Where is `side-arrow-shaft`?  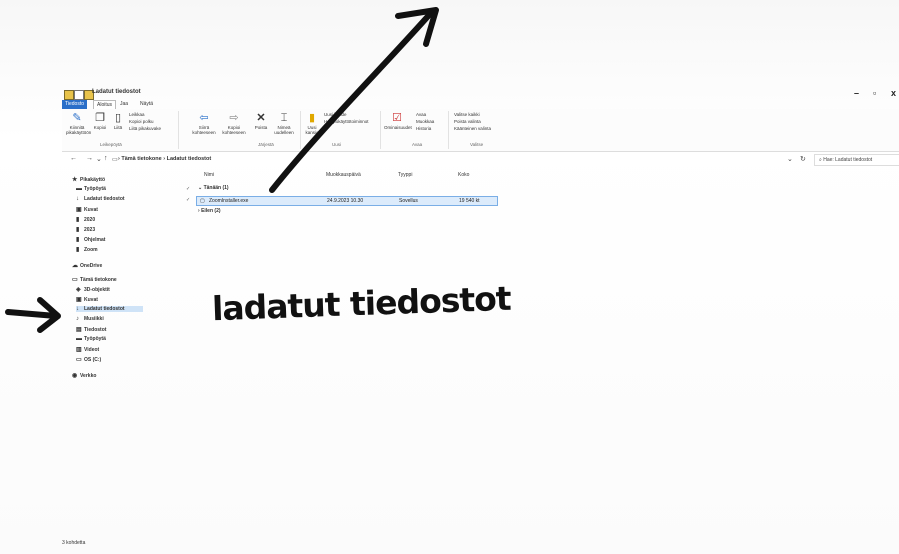 side-arrow-shaft is located at coordinates (32, 314).